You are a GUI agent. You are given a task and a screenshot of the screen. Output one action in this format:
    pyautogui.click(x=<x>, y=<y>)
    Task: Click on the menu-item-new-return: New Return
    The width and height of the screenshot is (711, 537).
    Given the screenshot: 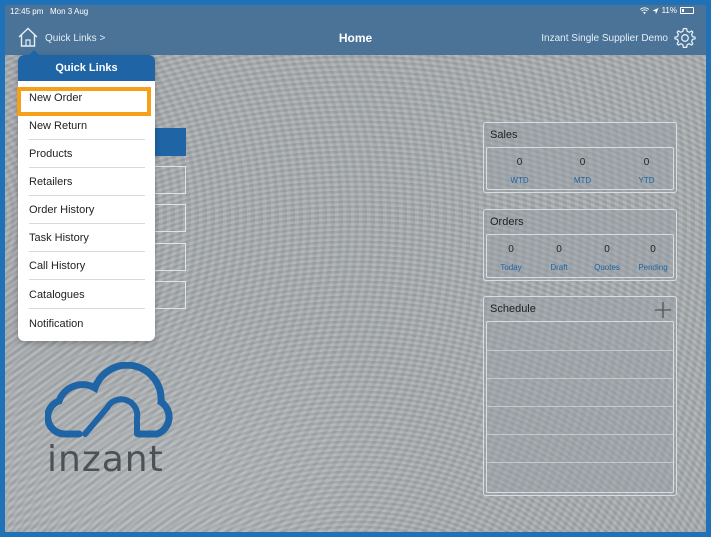 What is the action you would take?
    pyautogui.click(x=86, y=126)
    